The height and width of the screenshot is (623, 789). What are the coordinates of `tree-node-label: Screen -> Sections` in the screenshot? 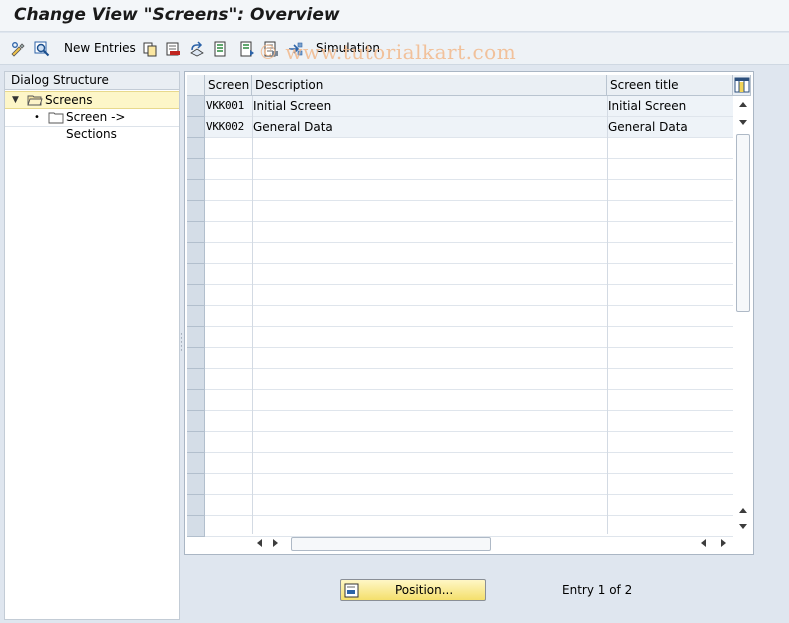 It's located at (96, 125).